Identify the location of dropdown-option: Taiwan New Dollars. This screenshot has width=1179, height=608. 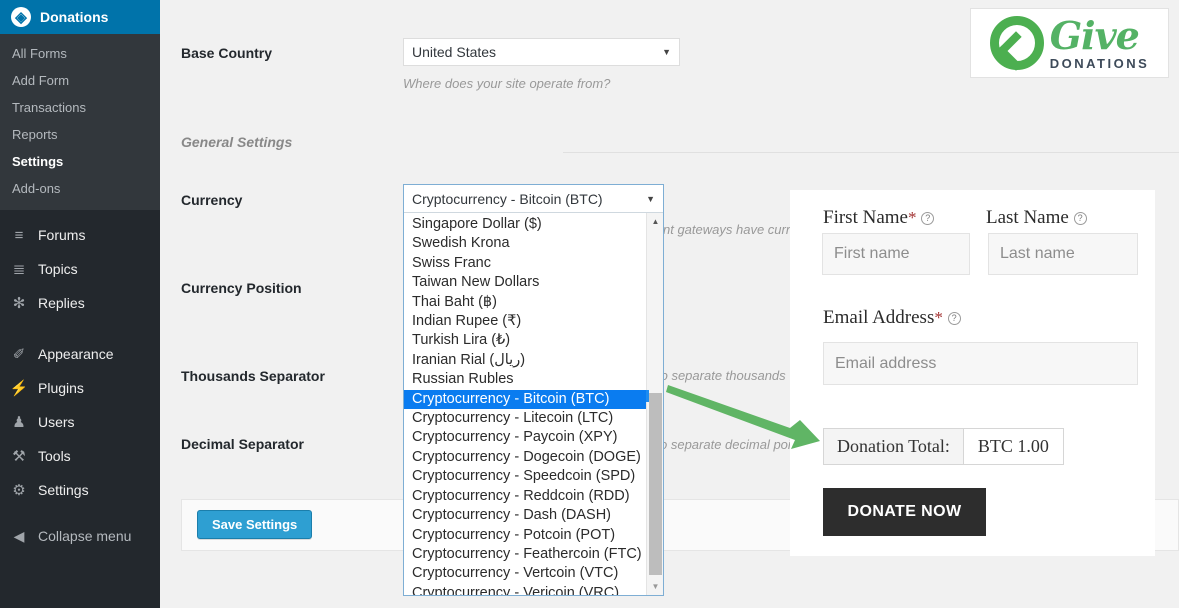
(525, 282).